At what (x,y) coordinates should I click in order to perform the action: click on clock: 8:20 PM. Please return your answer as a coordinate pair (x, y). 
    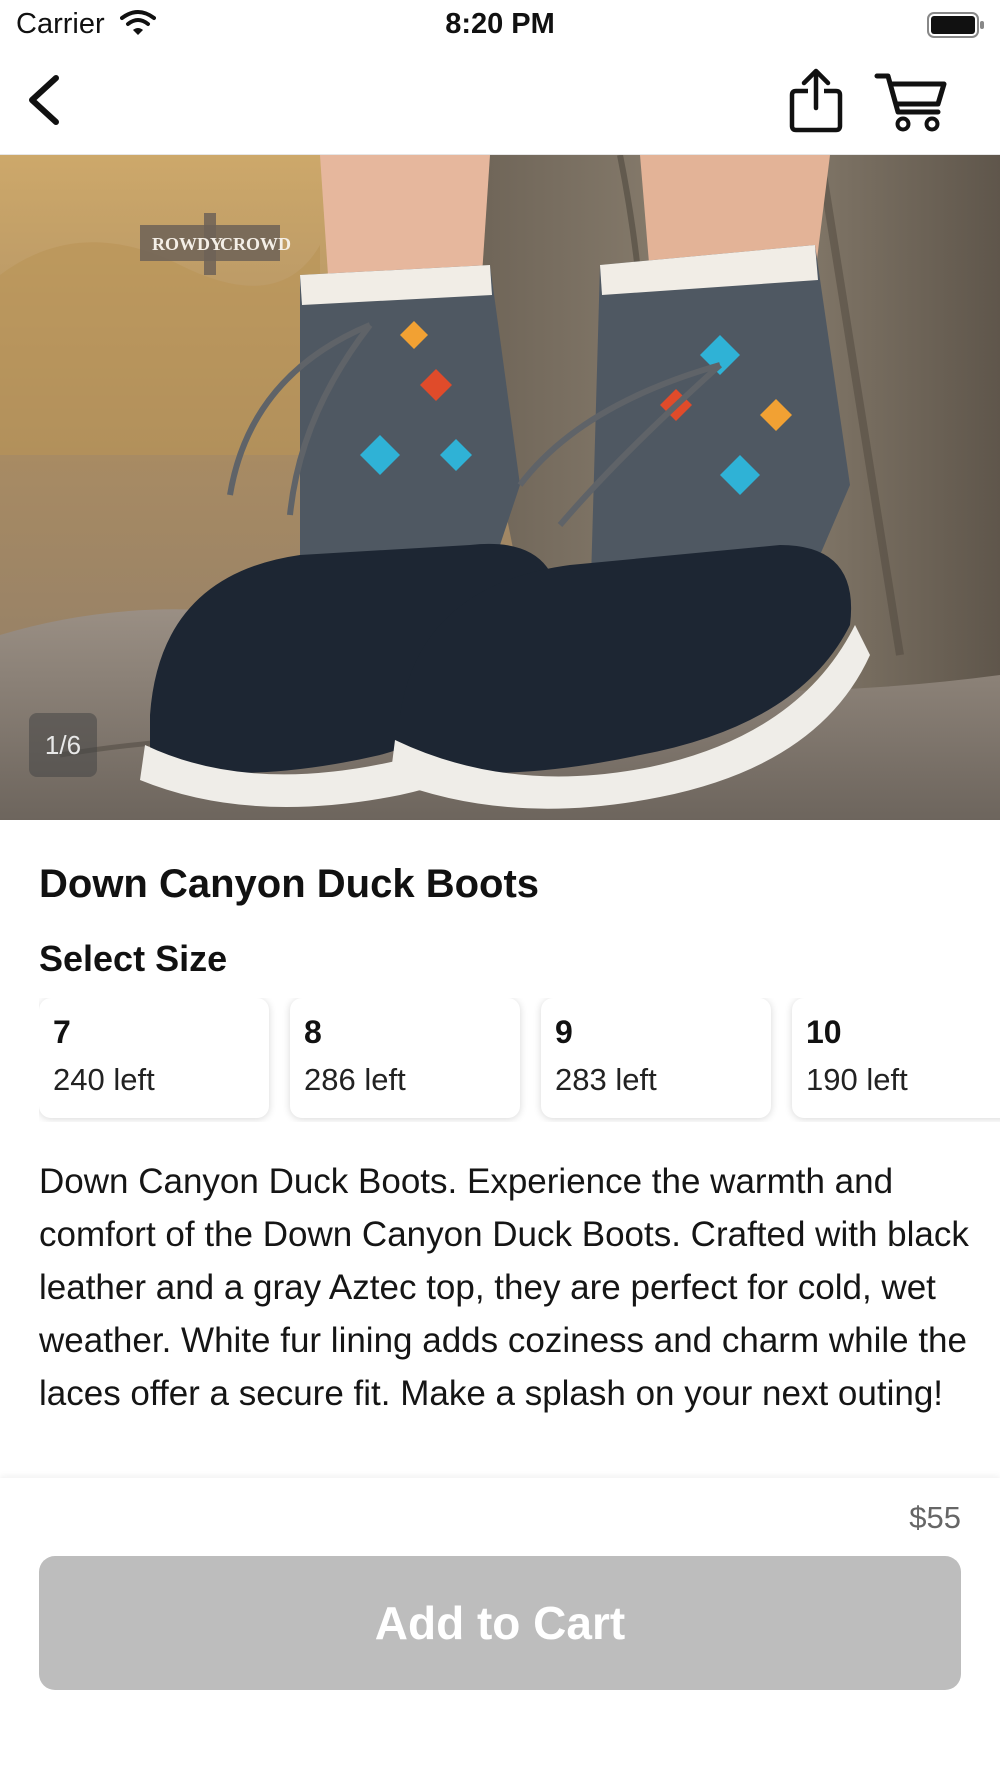
    Looking at the image, I should click on (500, 24).